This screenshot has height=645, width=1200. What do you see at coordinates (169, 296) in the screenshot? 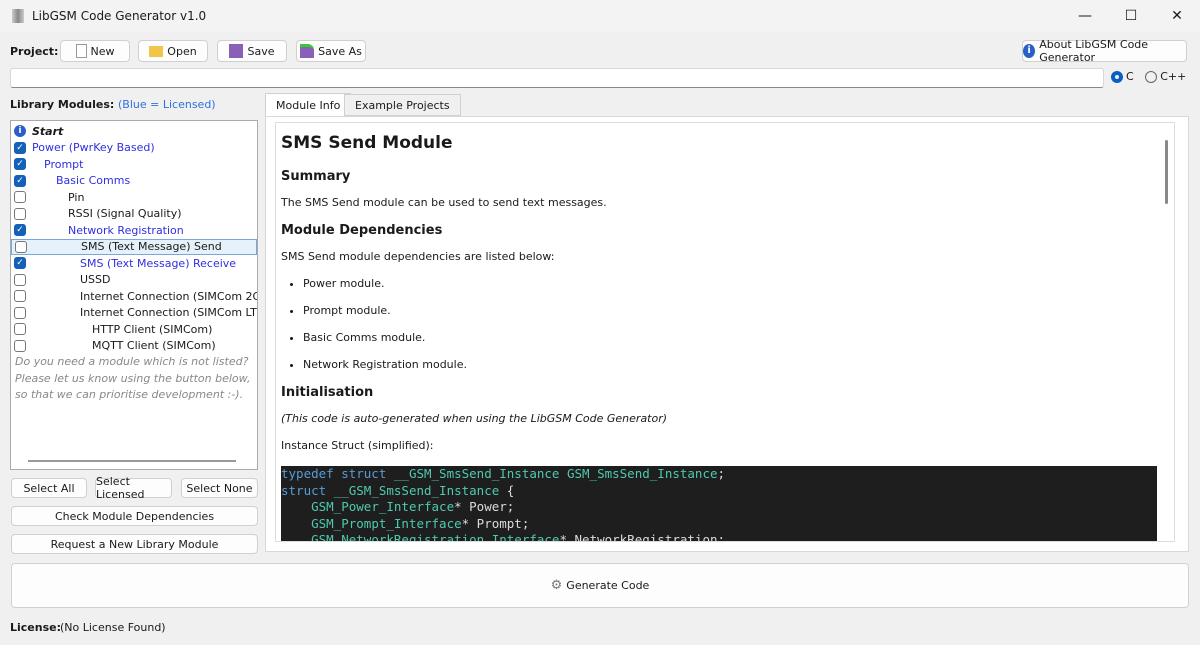
I see `module-label: Internet Connection (SIMCom 2G)` at bounding box center [169, 296].